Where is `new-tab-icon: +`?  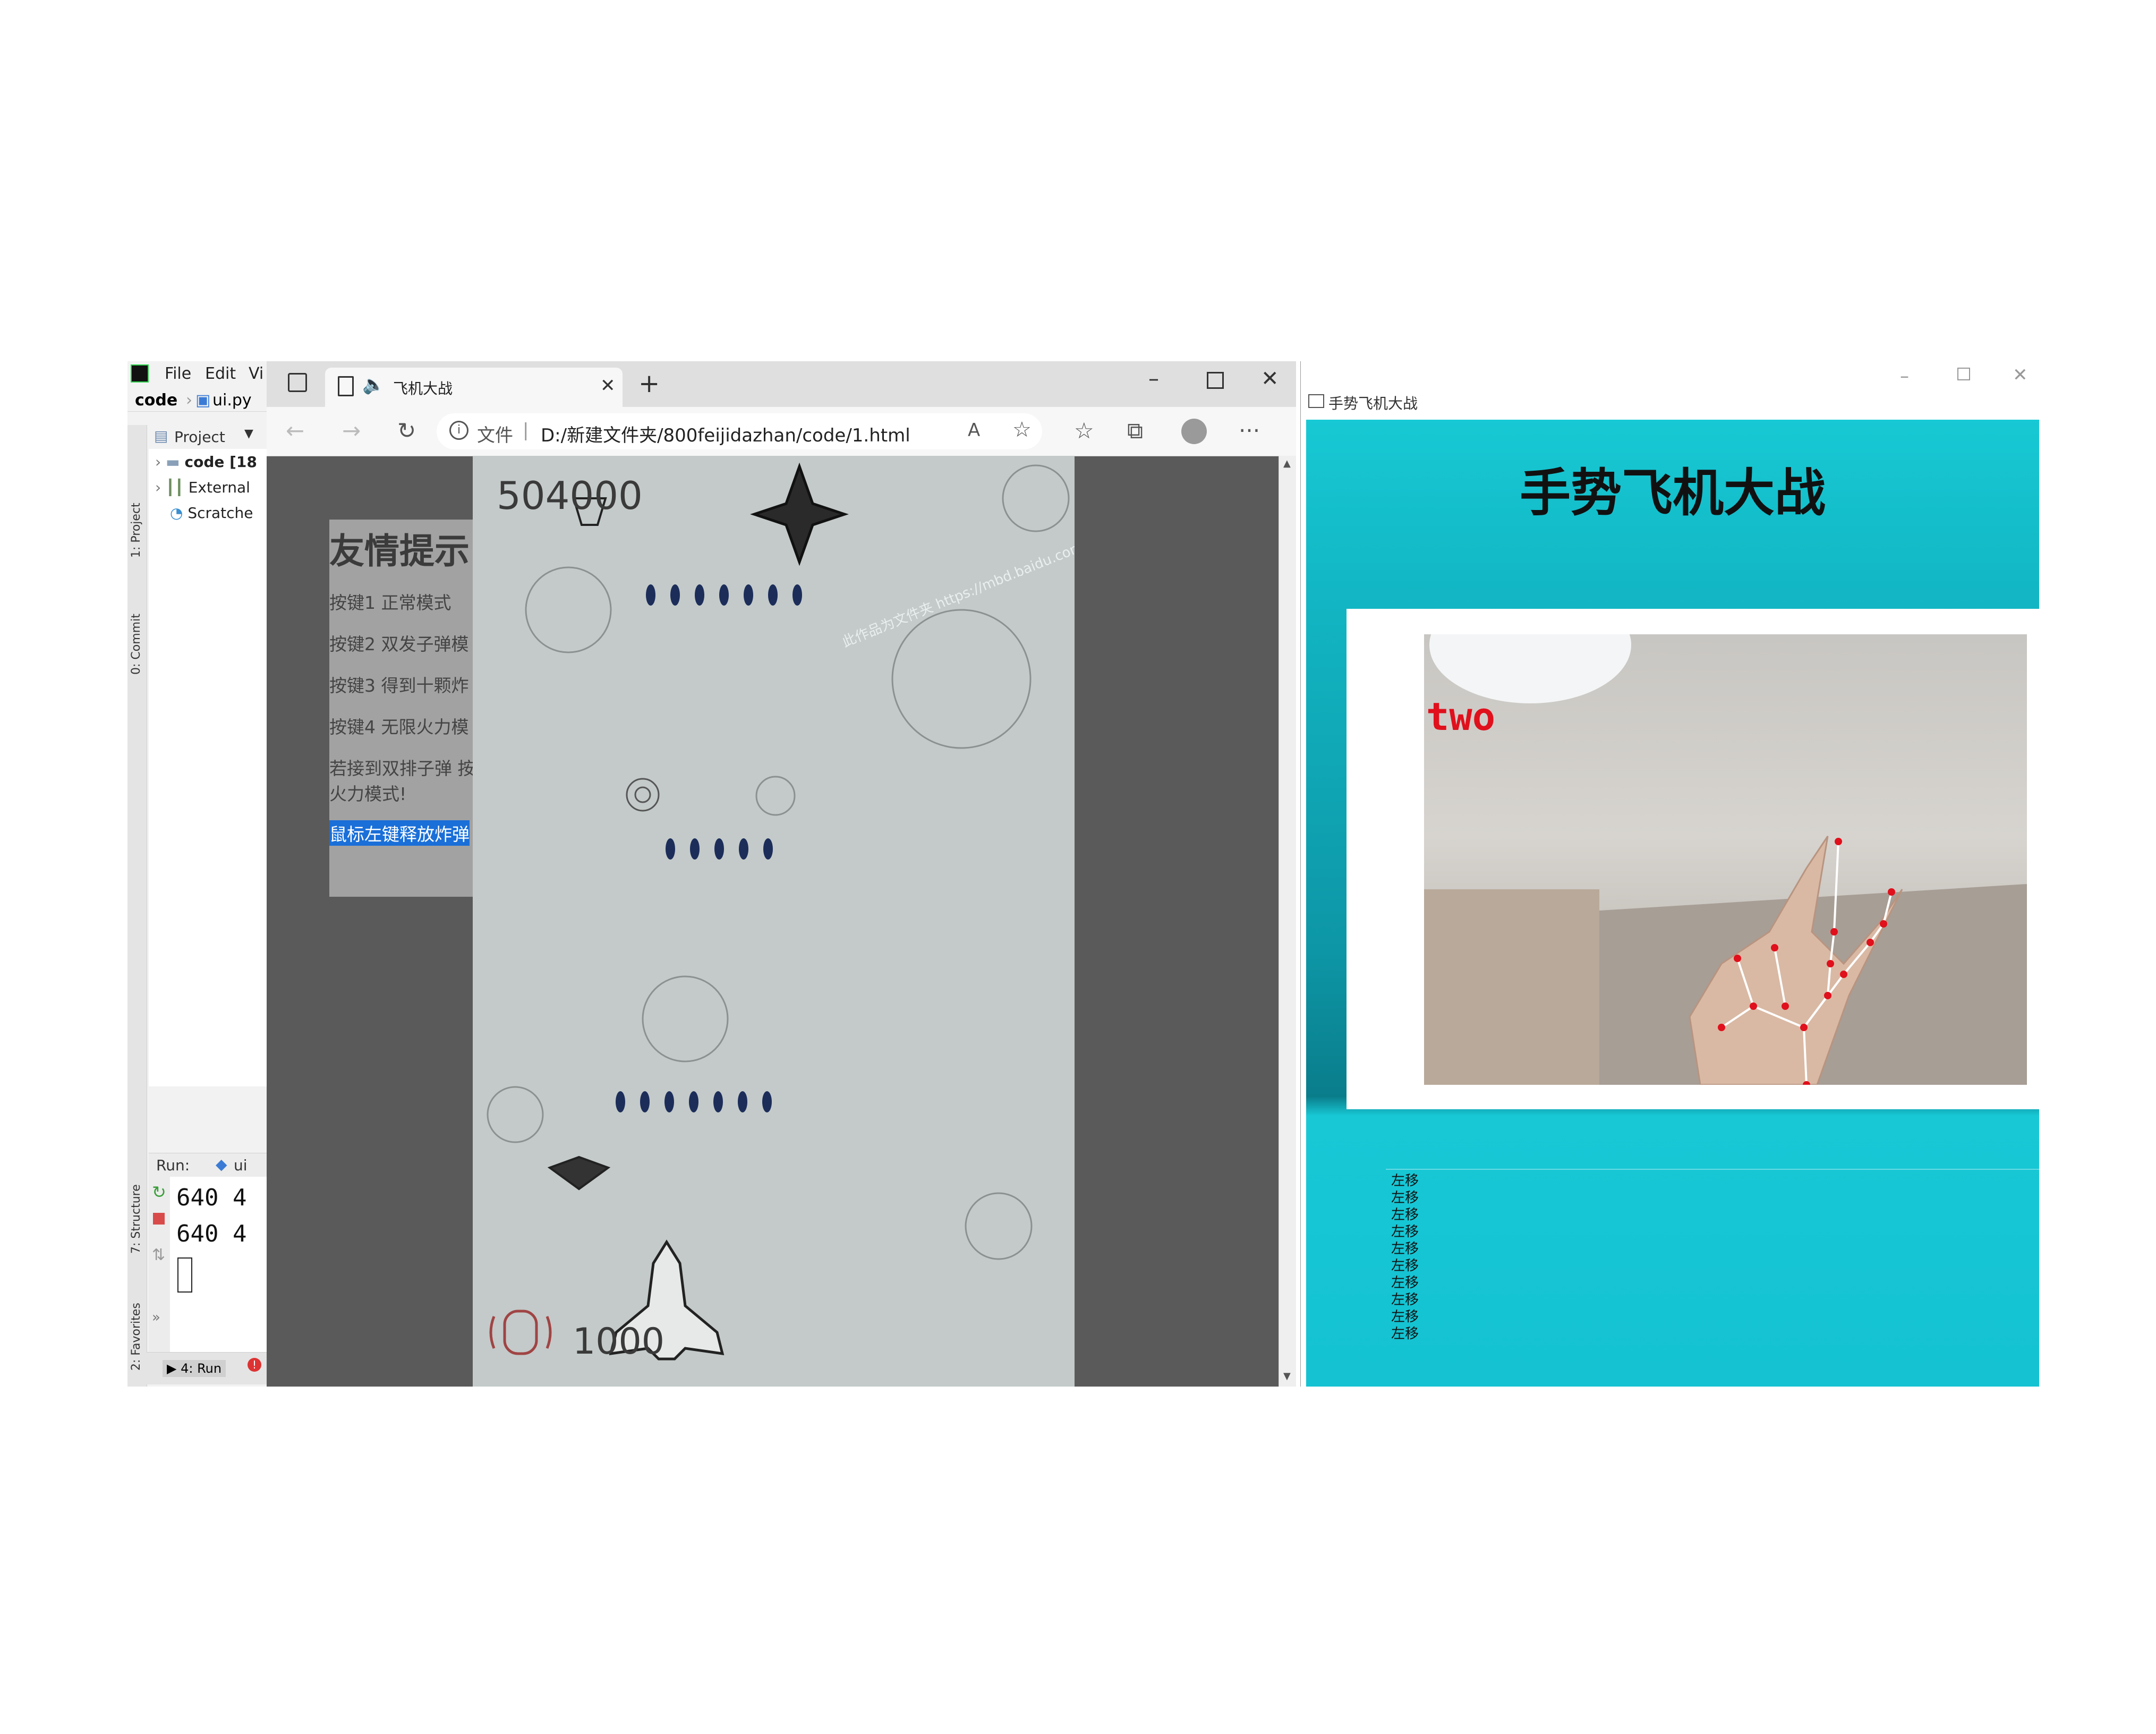
new-tab-icon: + is located at coordinates (649, 383).